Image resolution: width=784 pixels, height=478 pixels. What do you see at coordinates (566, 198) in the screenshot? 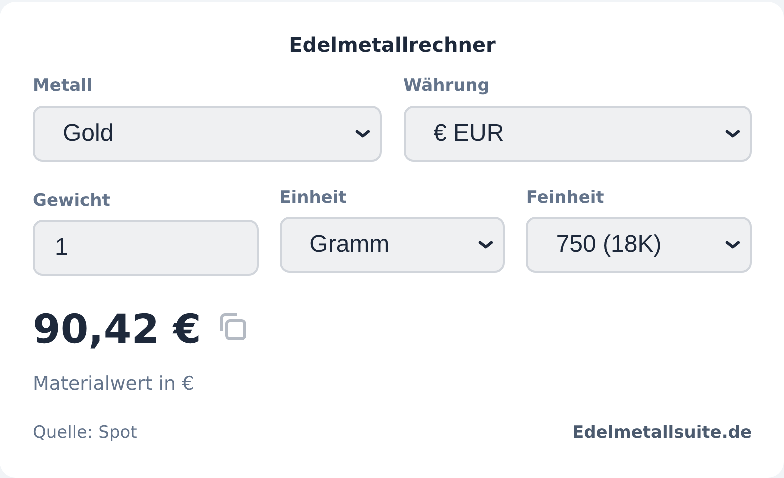
I see `field-label: Feinheit` at bounding box center [566, 198].